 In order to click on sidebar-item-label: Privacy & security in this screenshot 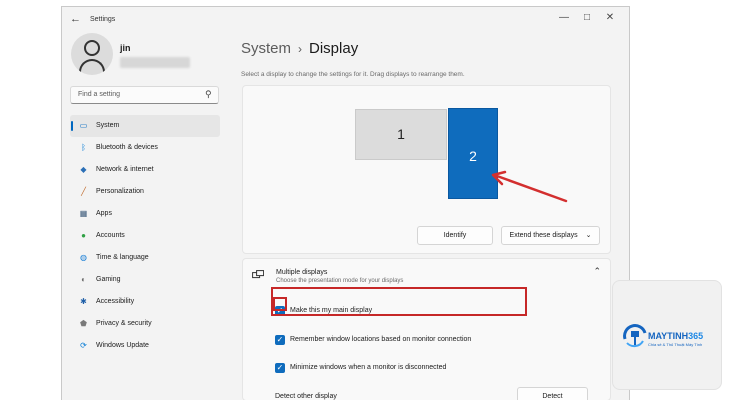, I will do `click(124, 323)`.